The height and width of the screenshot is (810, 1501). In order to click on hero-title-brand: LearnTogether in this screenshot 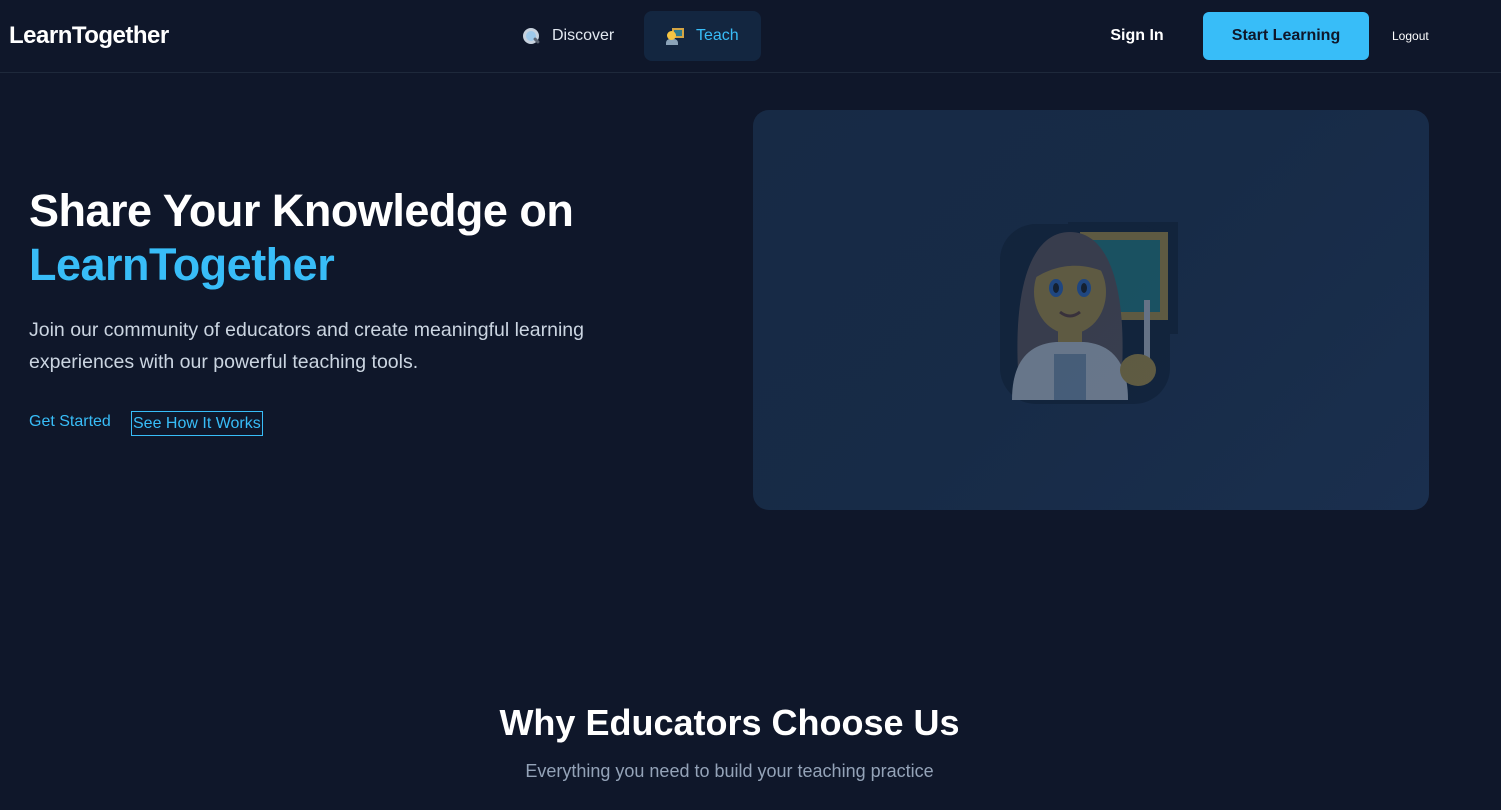, I will do `click(182, 264)`.